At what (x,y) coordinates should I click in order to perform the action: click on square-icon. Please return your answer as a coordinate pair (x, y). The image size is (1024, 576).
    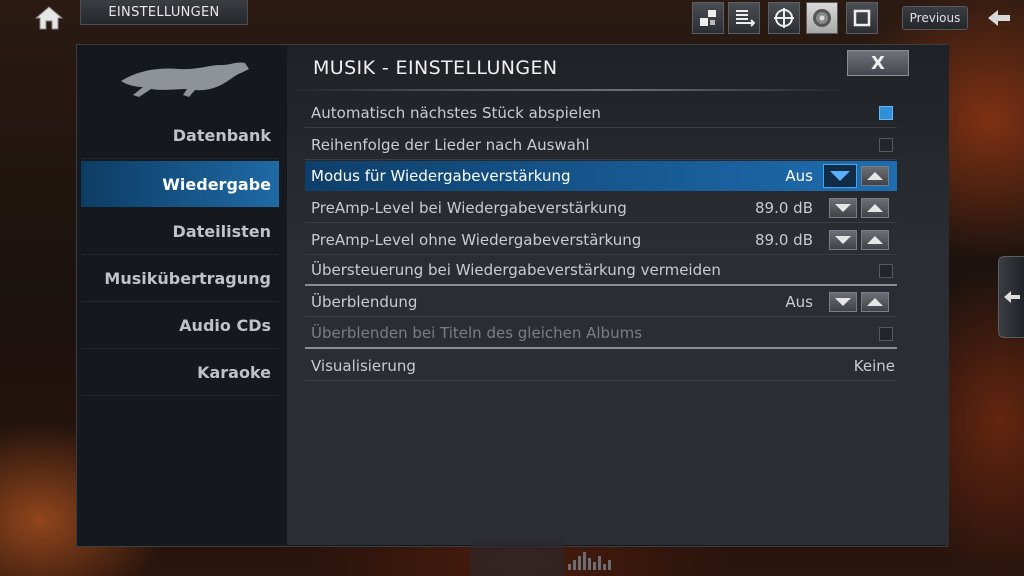
    Looking at the image, I should click on (862, 18).